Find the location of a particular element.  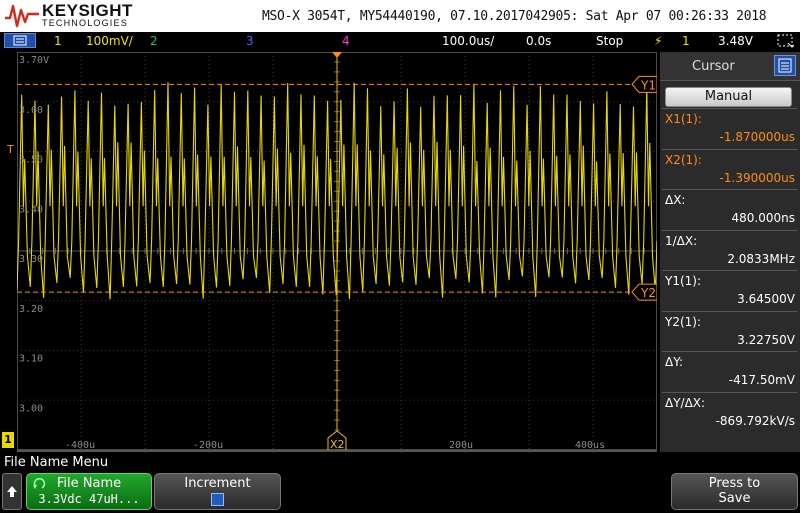

save-label-line-2: Save is located at coordinates (734, 498).